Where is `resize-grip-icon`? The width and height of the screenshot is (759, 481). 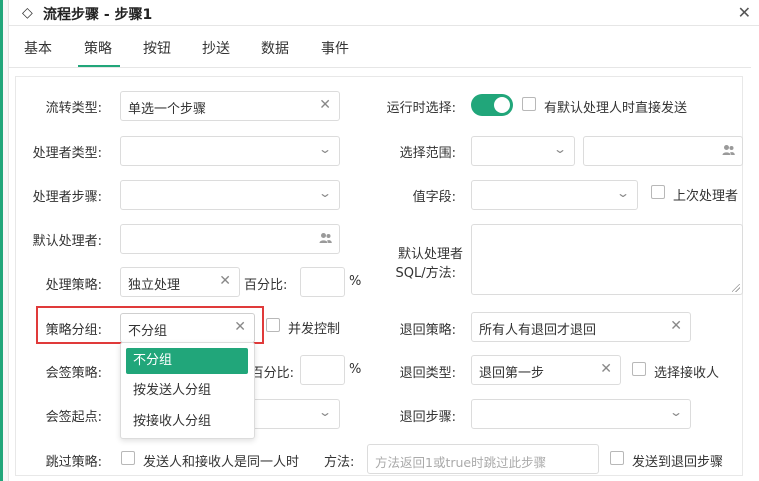 resize-grip-icon is located at coordinates (736, 288).